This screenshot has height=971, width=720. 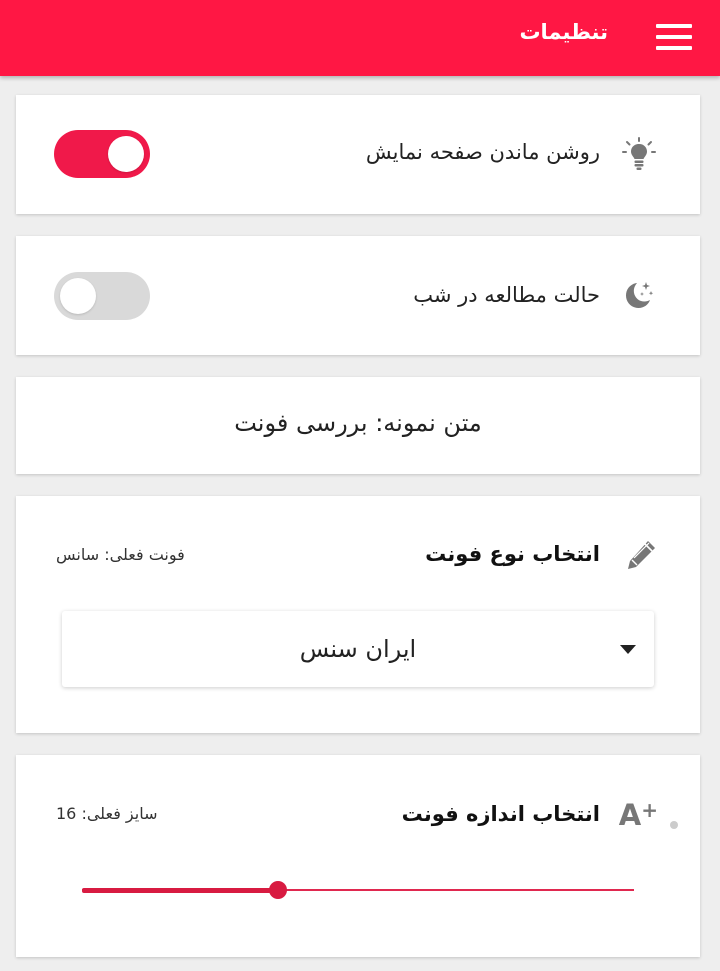 I want to click on page-title: تنظیمات, so click(x=563, y=32).